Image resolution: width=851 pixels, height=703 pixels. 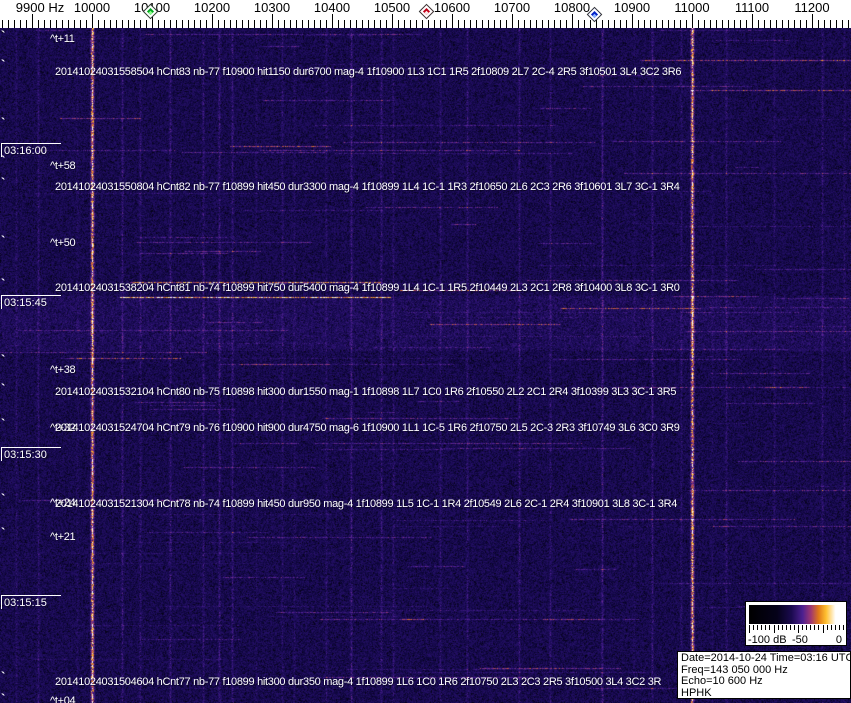 I want to click on freq-label: 10500, so click(x=392, y=7).